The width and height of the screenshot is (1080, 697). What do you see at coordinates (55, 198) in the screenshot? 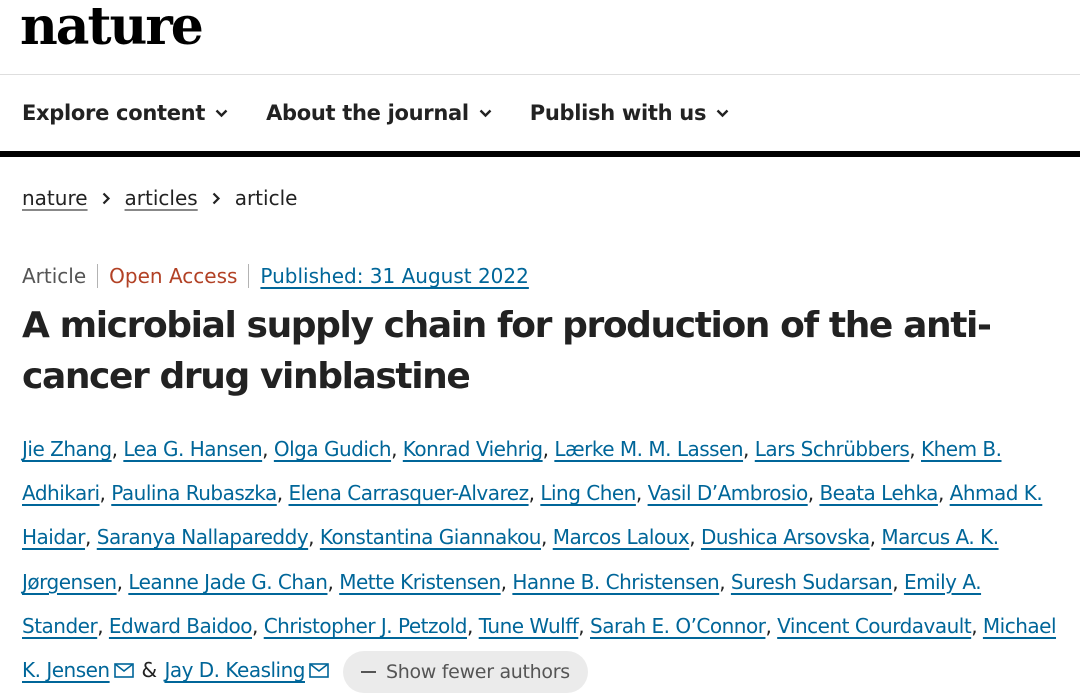
I see `breadcrumb-nature-link: nature` at bounding box center [55, 198].